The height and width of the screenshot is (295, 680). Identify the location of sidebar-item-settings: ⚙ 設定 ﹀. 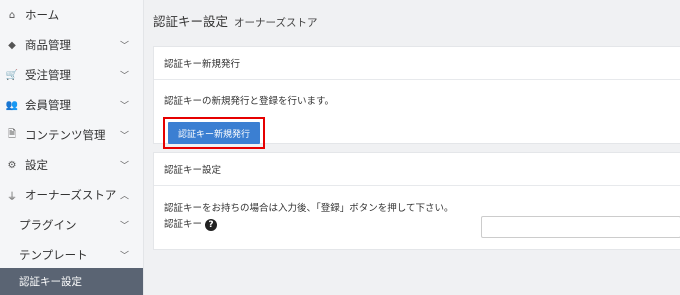
(71, 165).